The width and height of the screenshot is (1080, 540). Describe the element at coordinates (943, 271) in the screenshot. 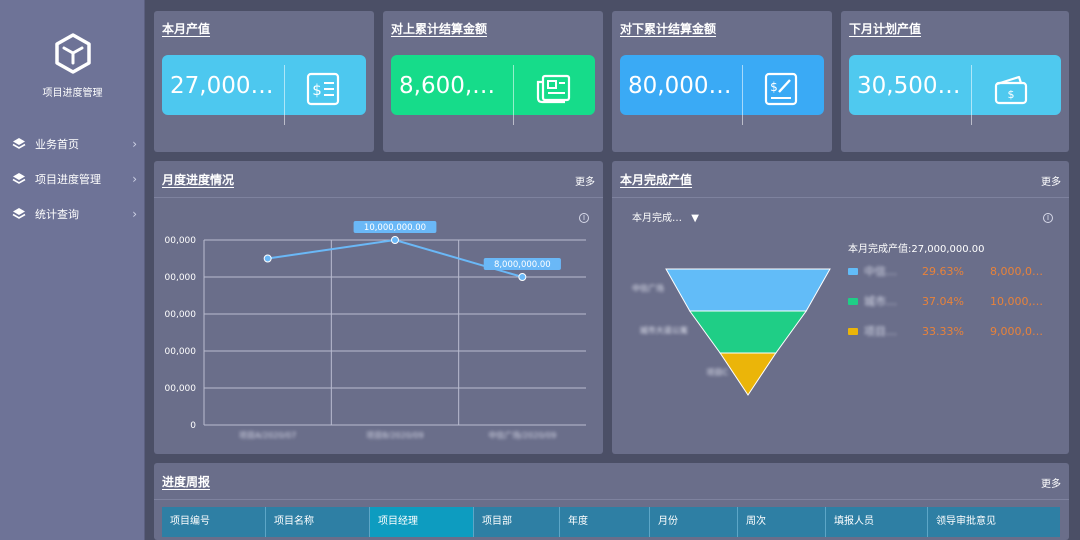

I see `legend-percent: 29.63%` at that location.